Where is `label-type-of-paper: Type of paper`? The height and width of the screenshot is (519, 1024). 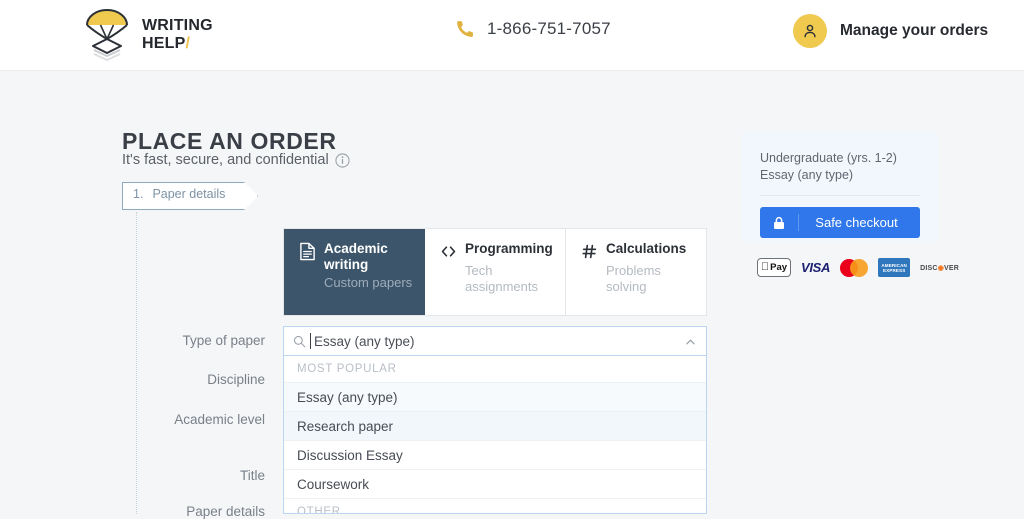
label-type-of-paper: Type of paper is located at coordinates (223, 340).